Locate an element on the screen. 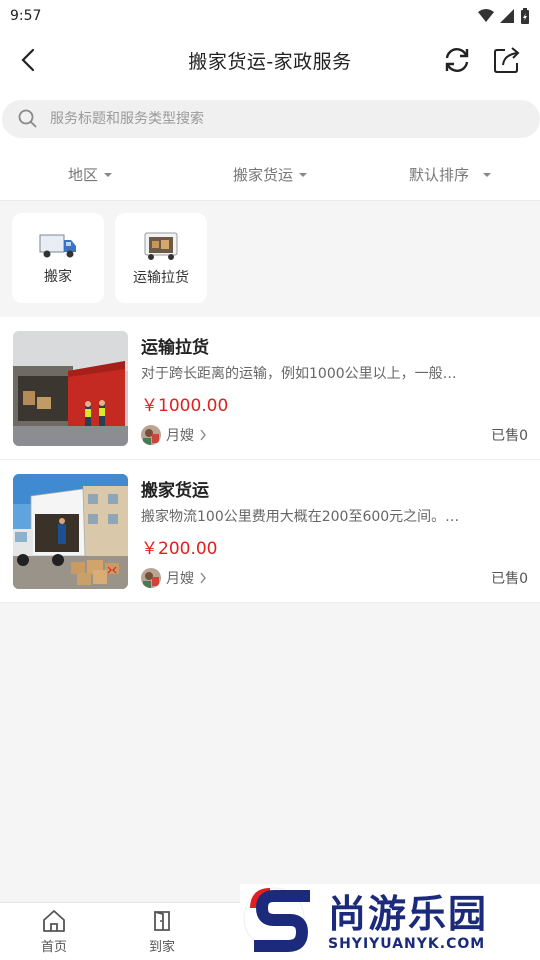  filter-label: 默认排序 is located at coordinates (438, 174).